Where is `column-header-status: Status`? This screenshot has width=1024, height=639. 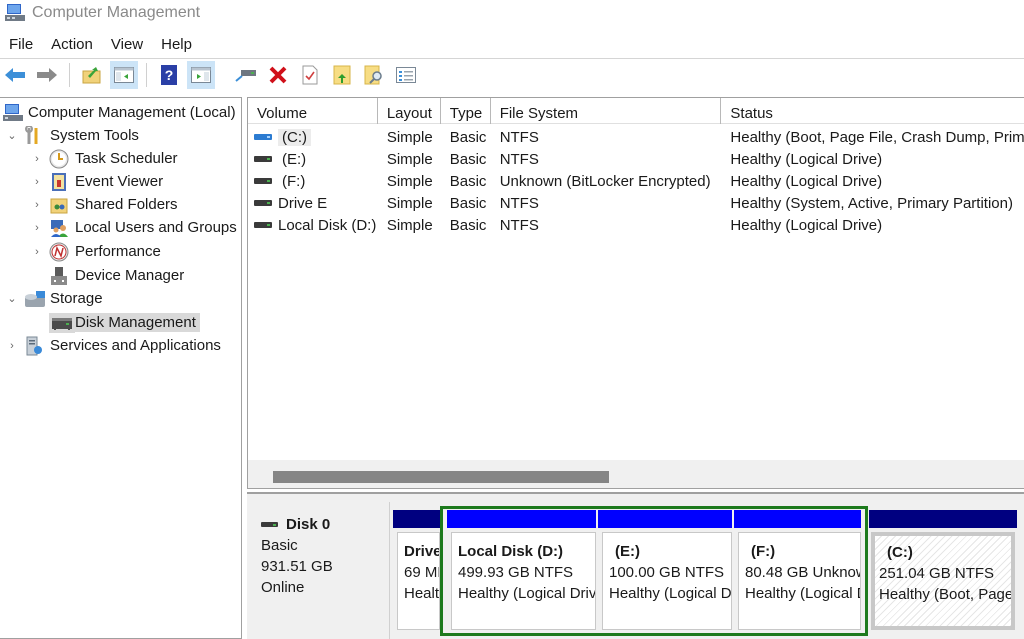 column-header-status: Status is located at coordinates (872, 111).